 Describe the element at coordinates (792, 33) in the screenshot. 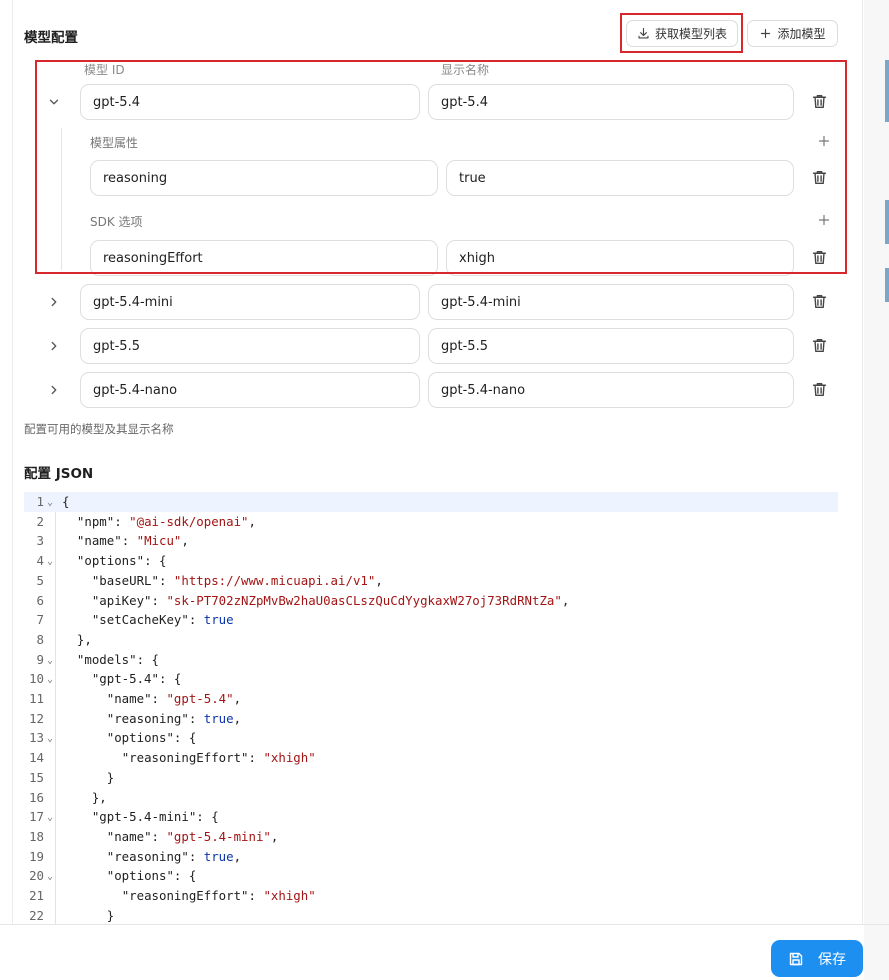

I see `add-model-button: 添加模型` at that location.